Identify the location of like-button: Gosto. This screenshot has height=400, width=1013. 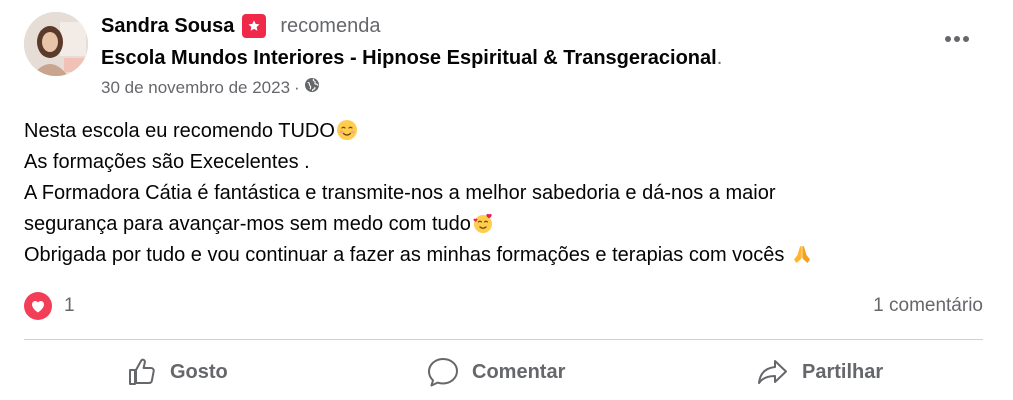
(177, 372).